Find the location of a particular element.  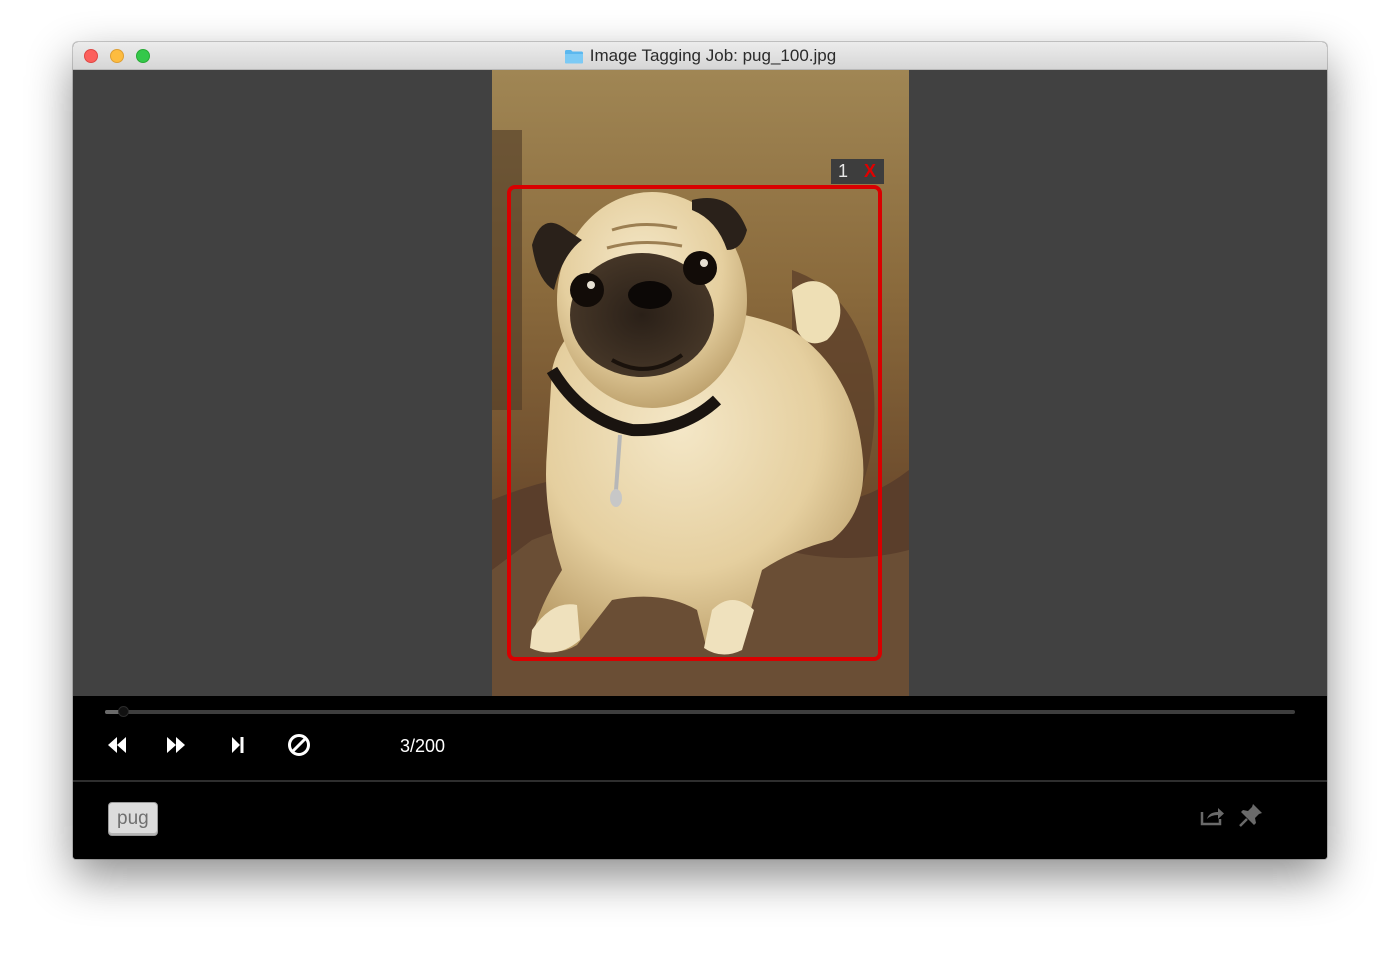

pin-button is located at coordinates (1251, 815).